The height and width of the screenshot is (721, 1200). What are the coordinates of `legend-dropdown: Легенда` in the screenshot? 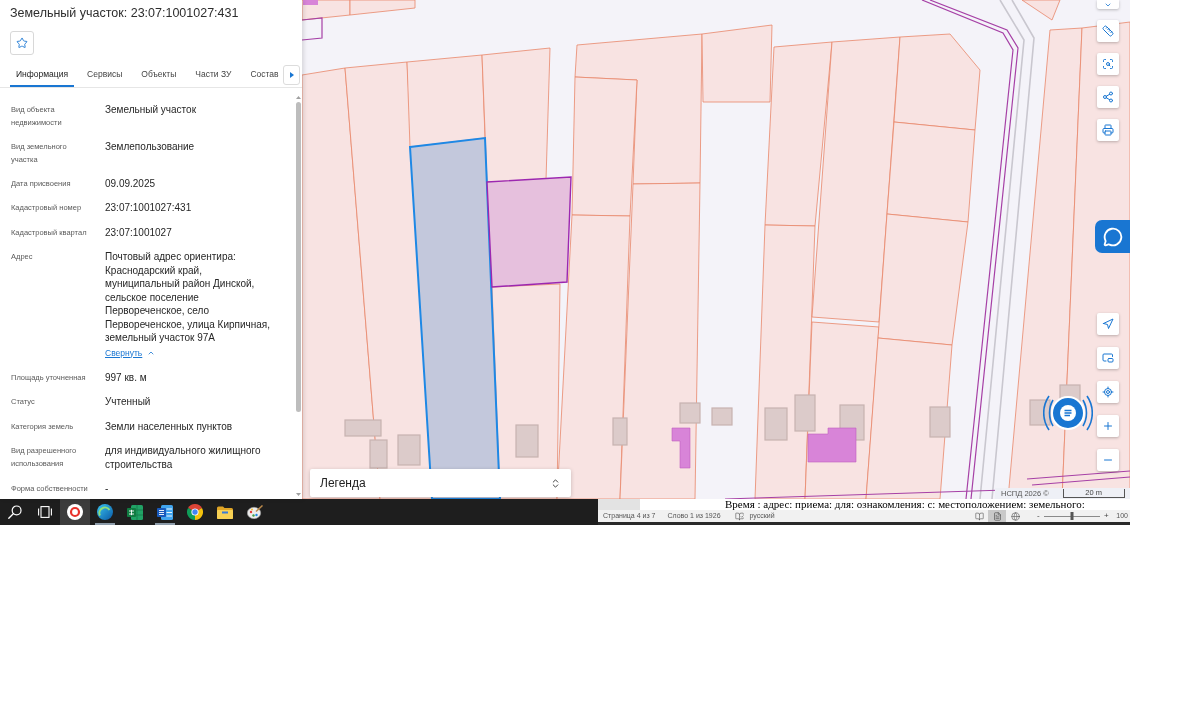 It's located at (440, 483).